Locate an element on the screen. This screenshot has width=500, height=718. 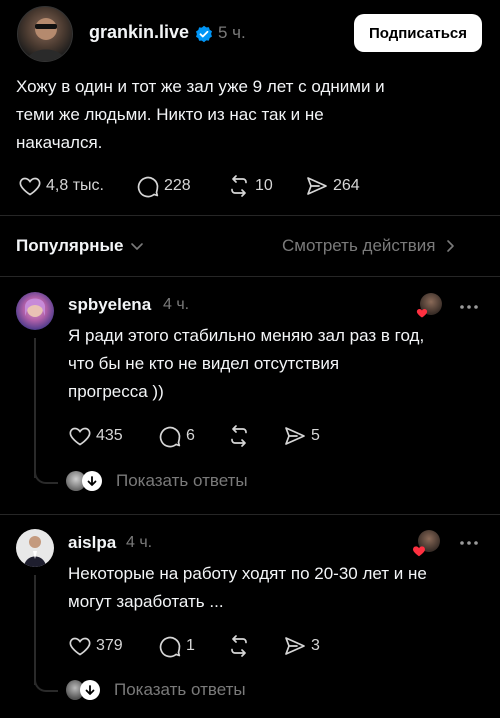
view-activity-link: Смотреть действия is located at coordinates (369, 246).